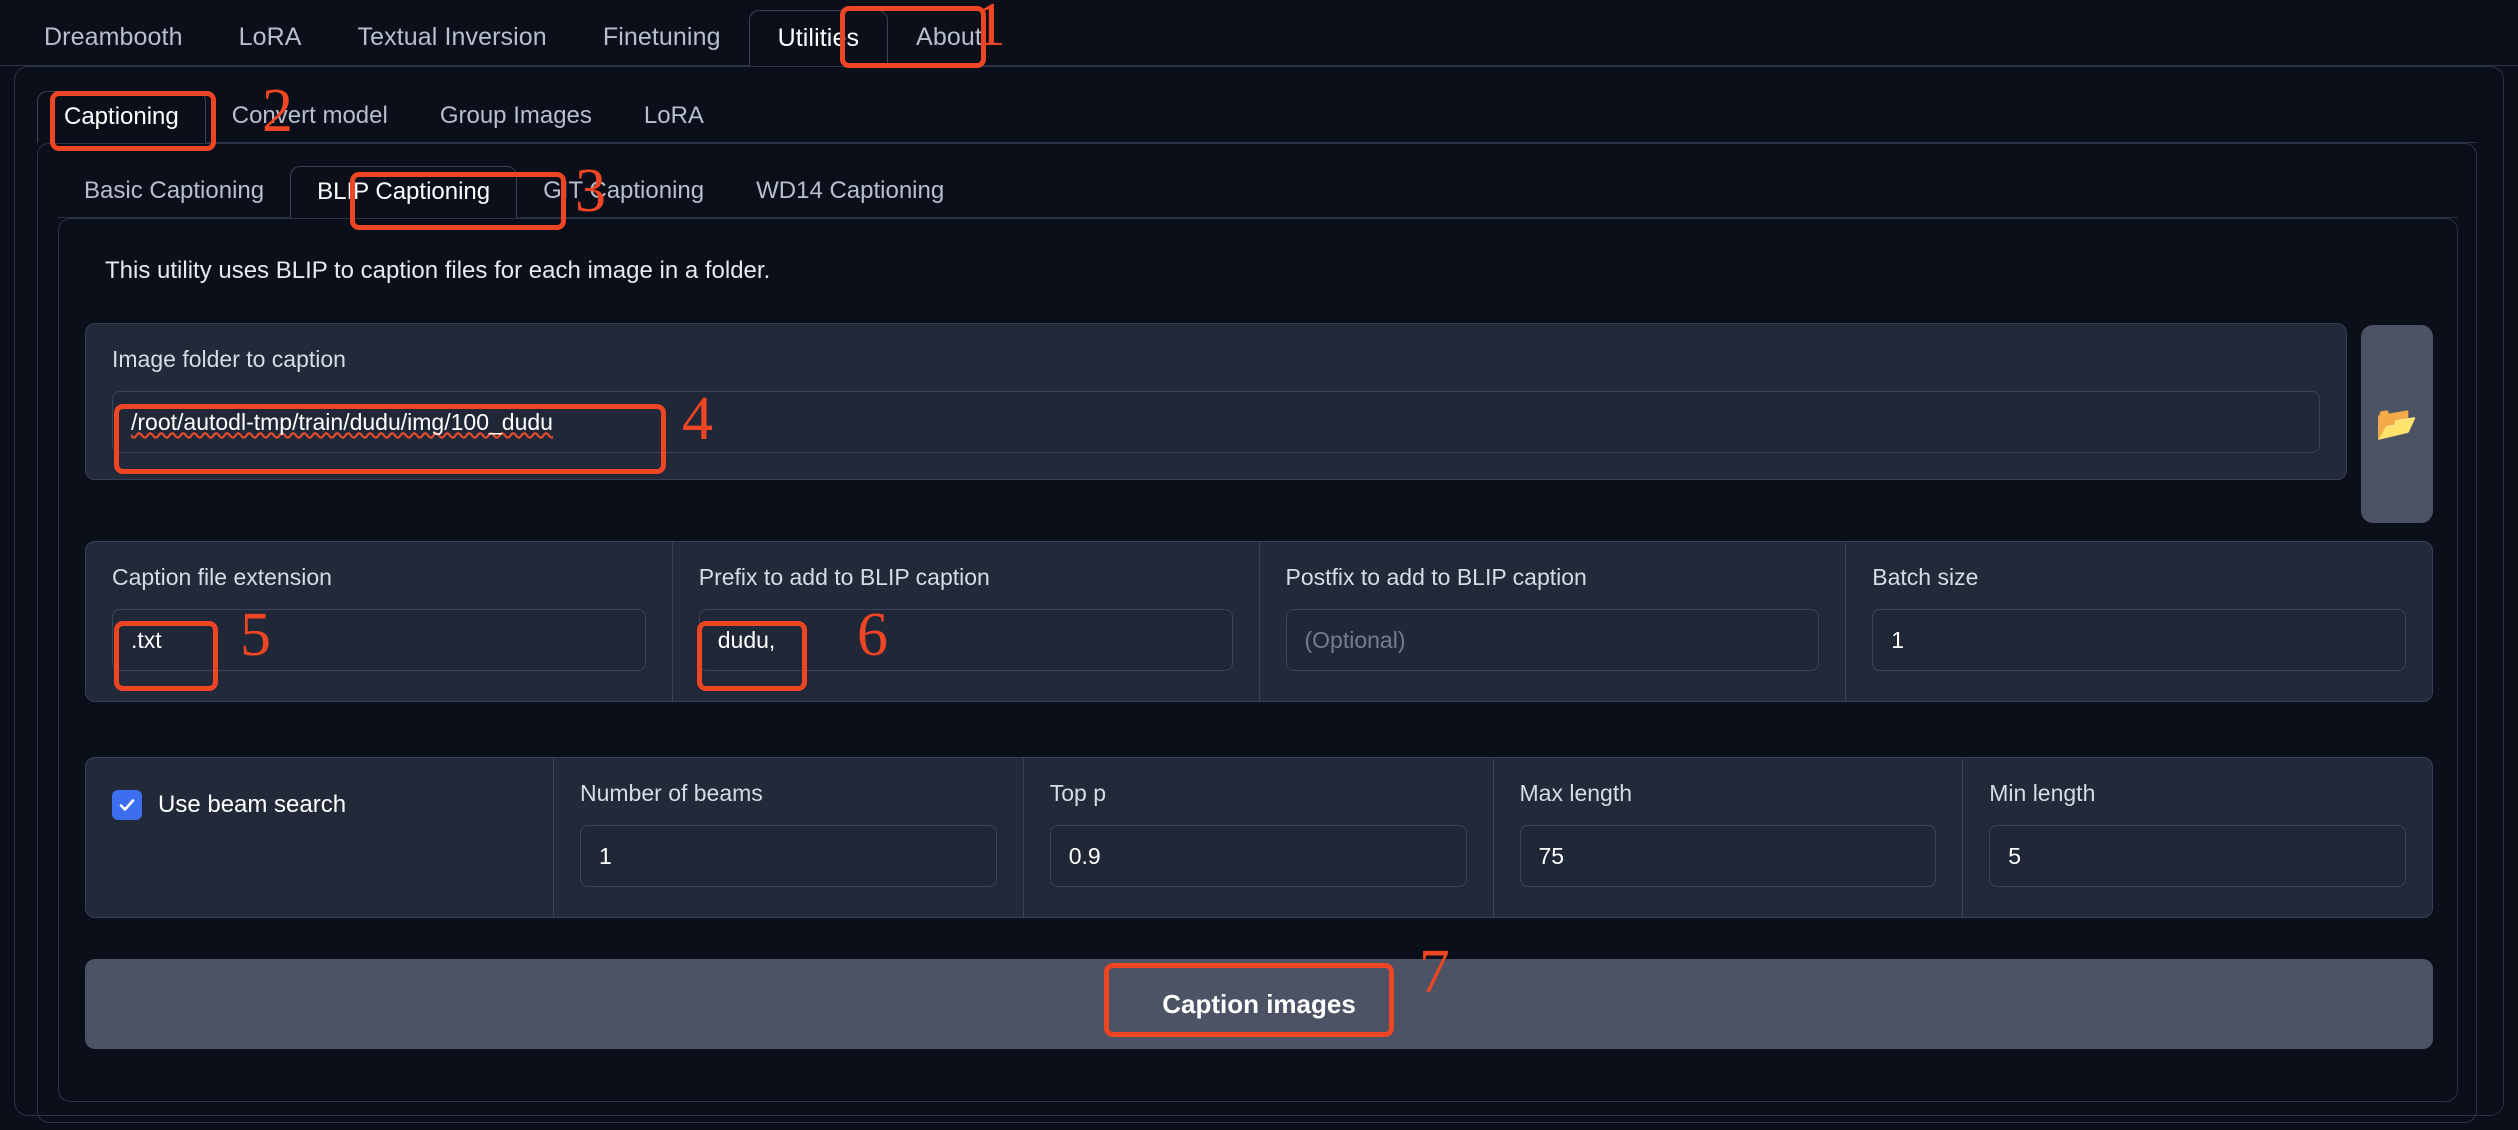  I want to click on tab-dreambooth: Dreambooth, so click(113, 37).